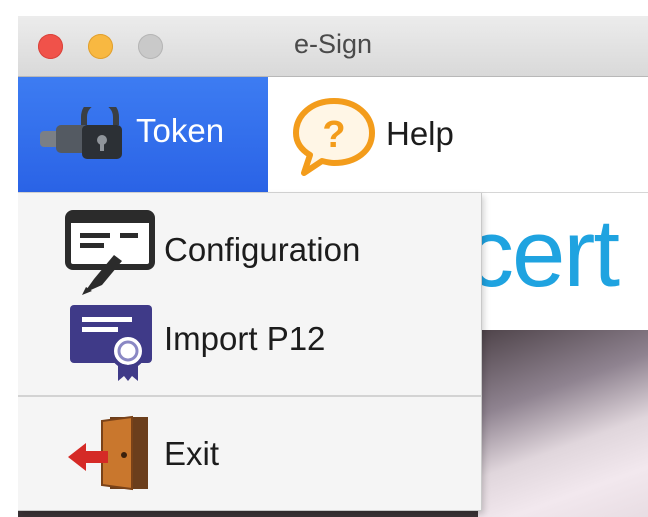 The height and width of the screenshot is (517, 648). I want to click on menu-item-configuration-label: Configuration, so click(262, 249).